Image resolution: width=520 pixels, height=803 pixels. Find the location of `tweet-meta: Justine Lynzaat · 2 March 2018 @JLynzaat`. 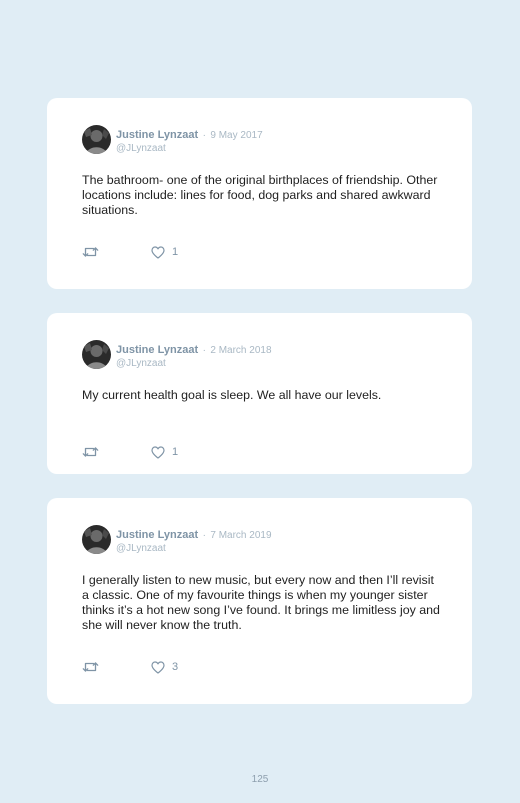

tweet-meta: Justine Lynzaat · 2 March 2018 @JLynzaat is located at coordinates (194, 356).